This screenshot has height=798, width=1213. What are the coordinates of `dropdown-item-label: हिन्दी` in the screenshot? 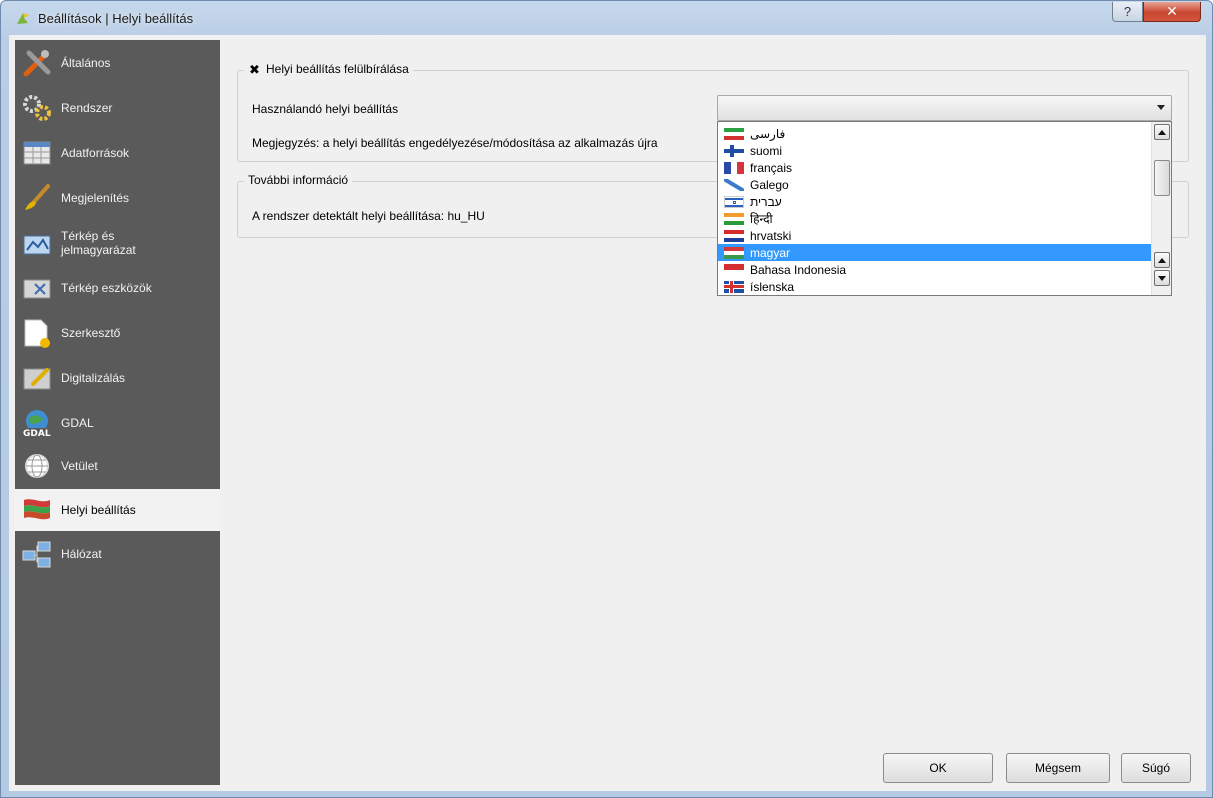 It's located at (761, 219).